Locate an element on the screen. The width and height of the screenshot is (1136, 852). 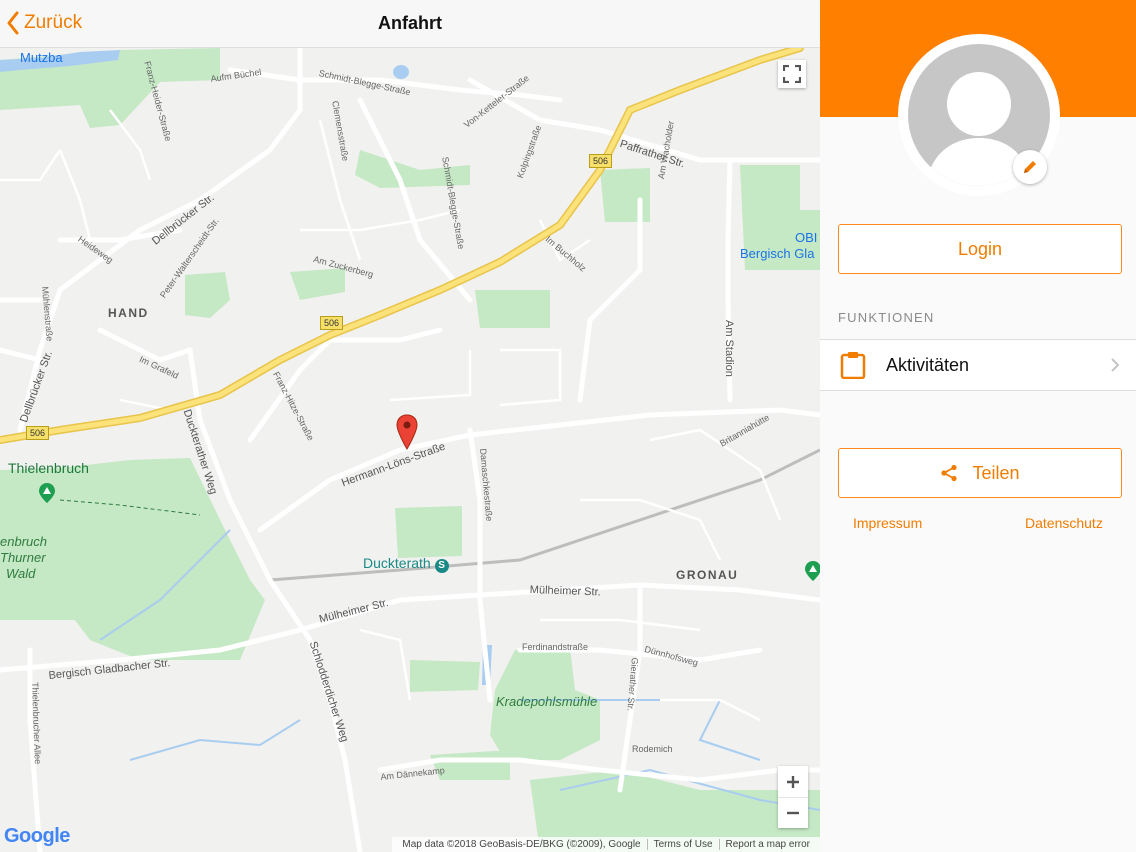
share-button: Teilen is located at coordinates (980, 473).